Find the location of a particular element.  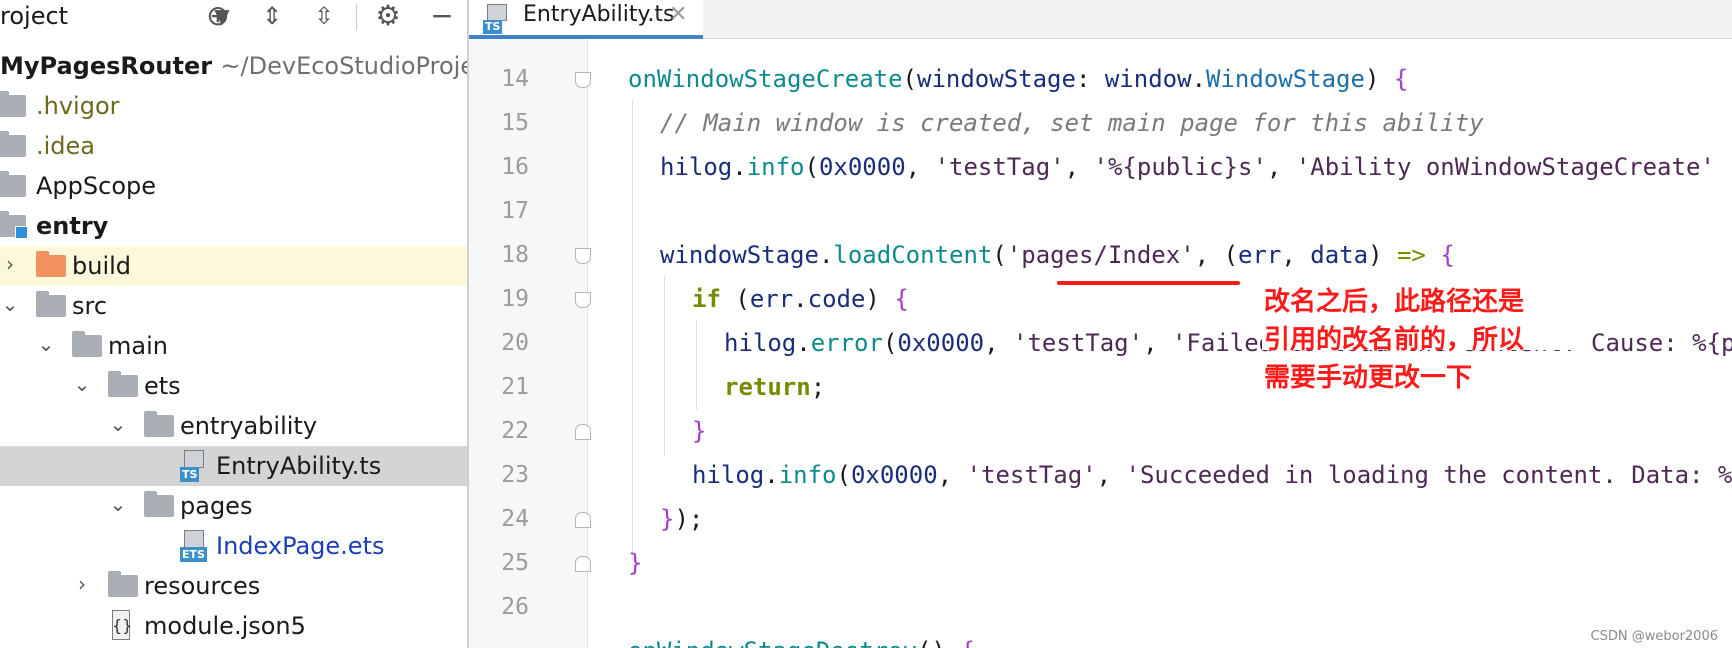

expand-all-icon: ⇕ is located at coordinates (272, 16).